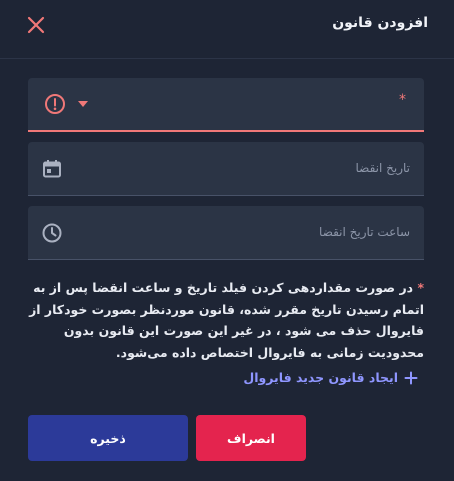  Describe the element at coordinates (251, 438) in the screenshot. I see `cancel-button: انصراف` at that location.